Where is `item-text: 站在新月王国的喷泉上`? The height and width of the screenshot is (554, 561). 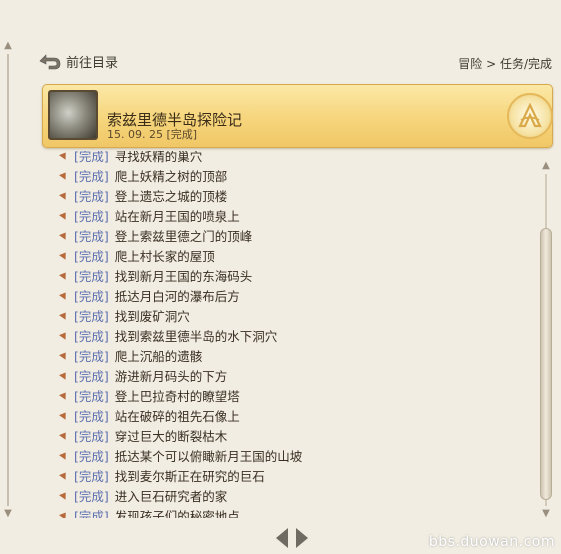
item-text: 站在新月王国的喷泉上 is located at coordinates (177, 216).